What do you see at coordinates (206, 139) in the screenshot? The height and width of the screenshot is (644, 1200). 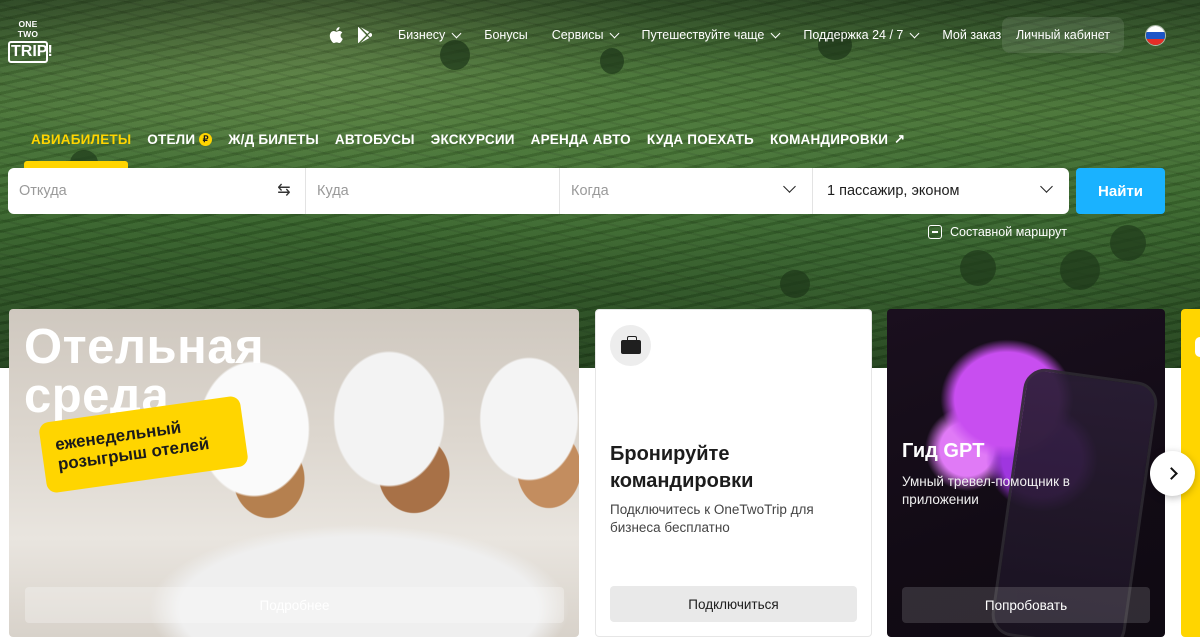 I see `bonus-coin-icon: ₽` at bounding box center [206, 139].